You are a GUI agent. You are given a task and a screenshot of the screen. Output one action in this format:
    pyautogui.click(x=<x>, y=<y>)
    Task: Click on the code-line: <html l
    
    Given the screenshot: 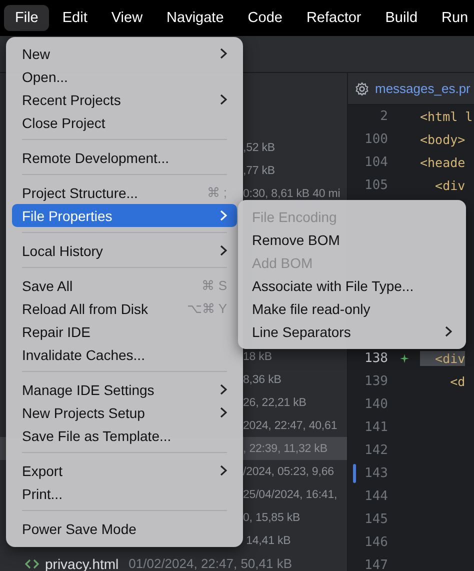 What is the action you would take?
    pyautogui.click(x=446, y=116)
    